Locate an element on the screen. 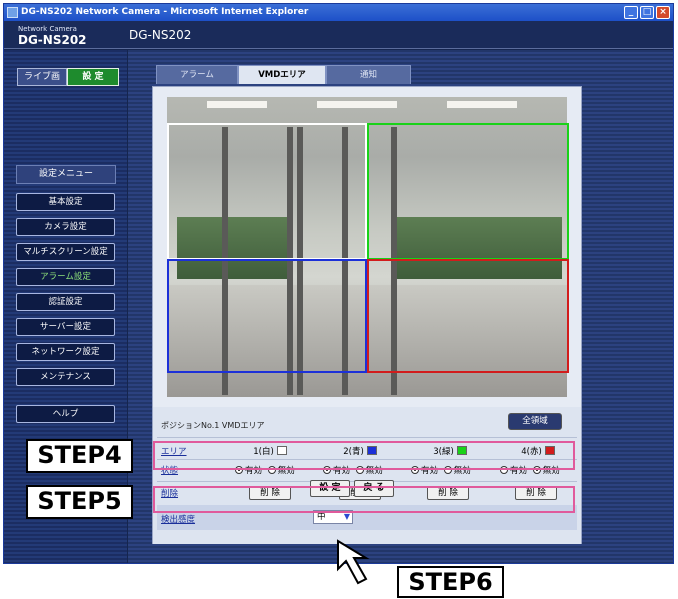  tab-notification: 通知 is located at coordinates (368, 74).